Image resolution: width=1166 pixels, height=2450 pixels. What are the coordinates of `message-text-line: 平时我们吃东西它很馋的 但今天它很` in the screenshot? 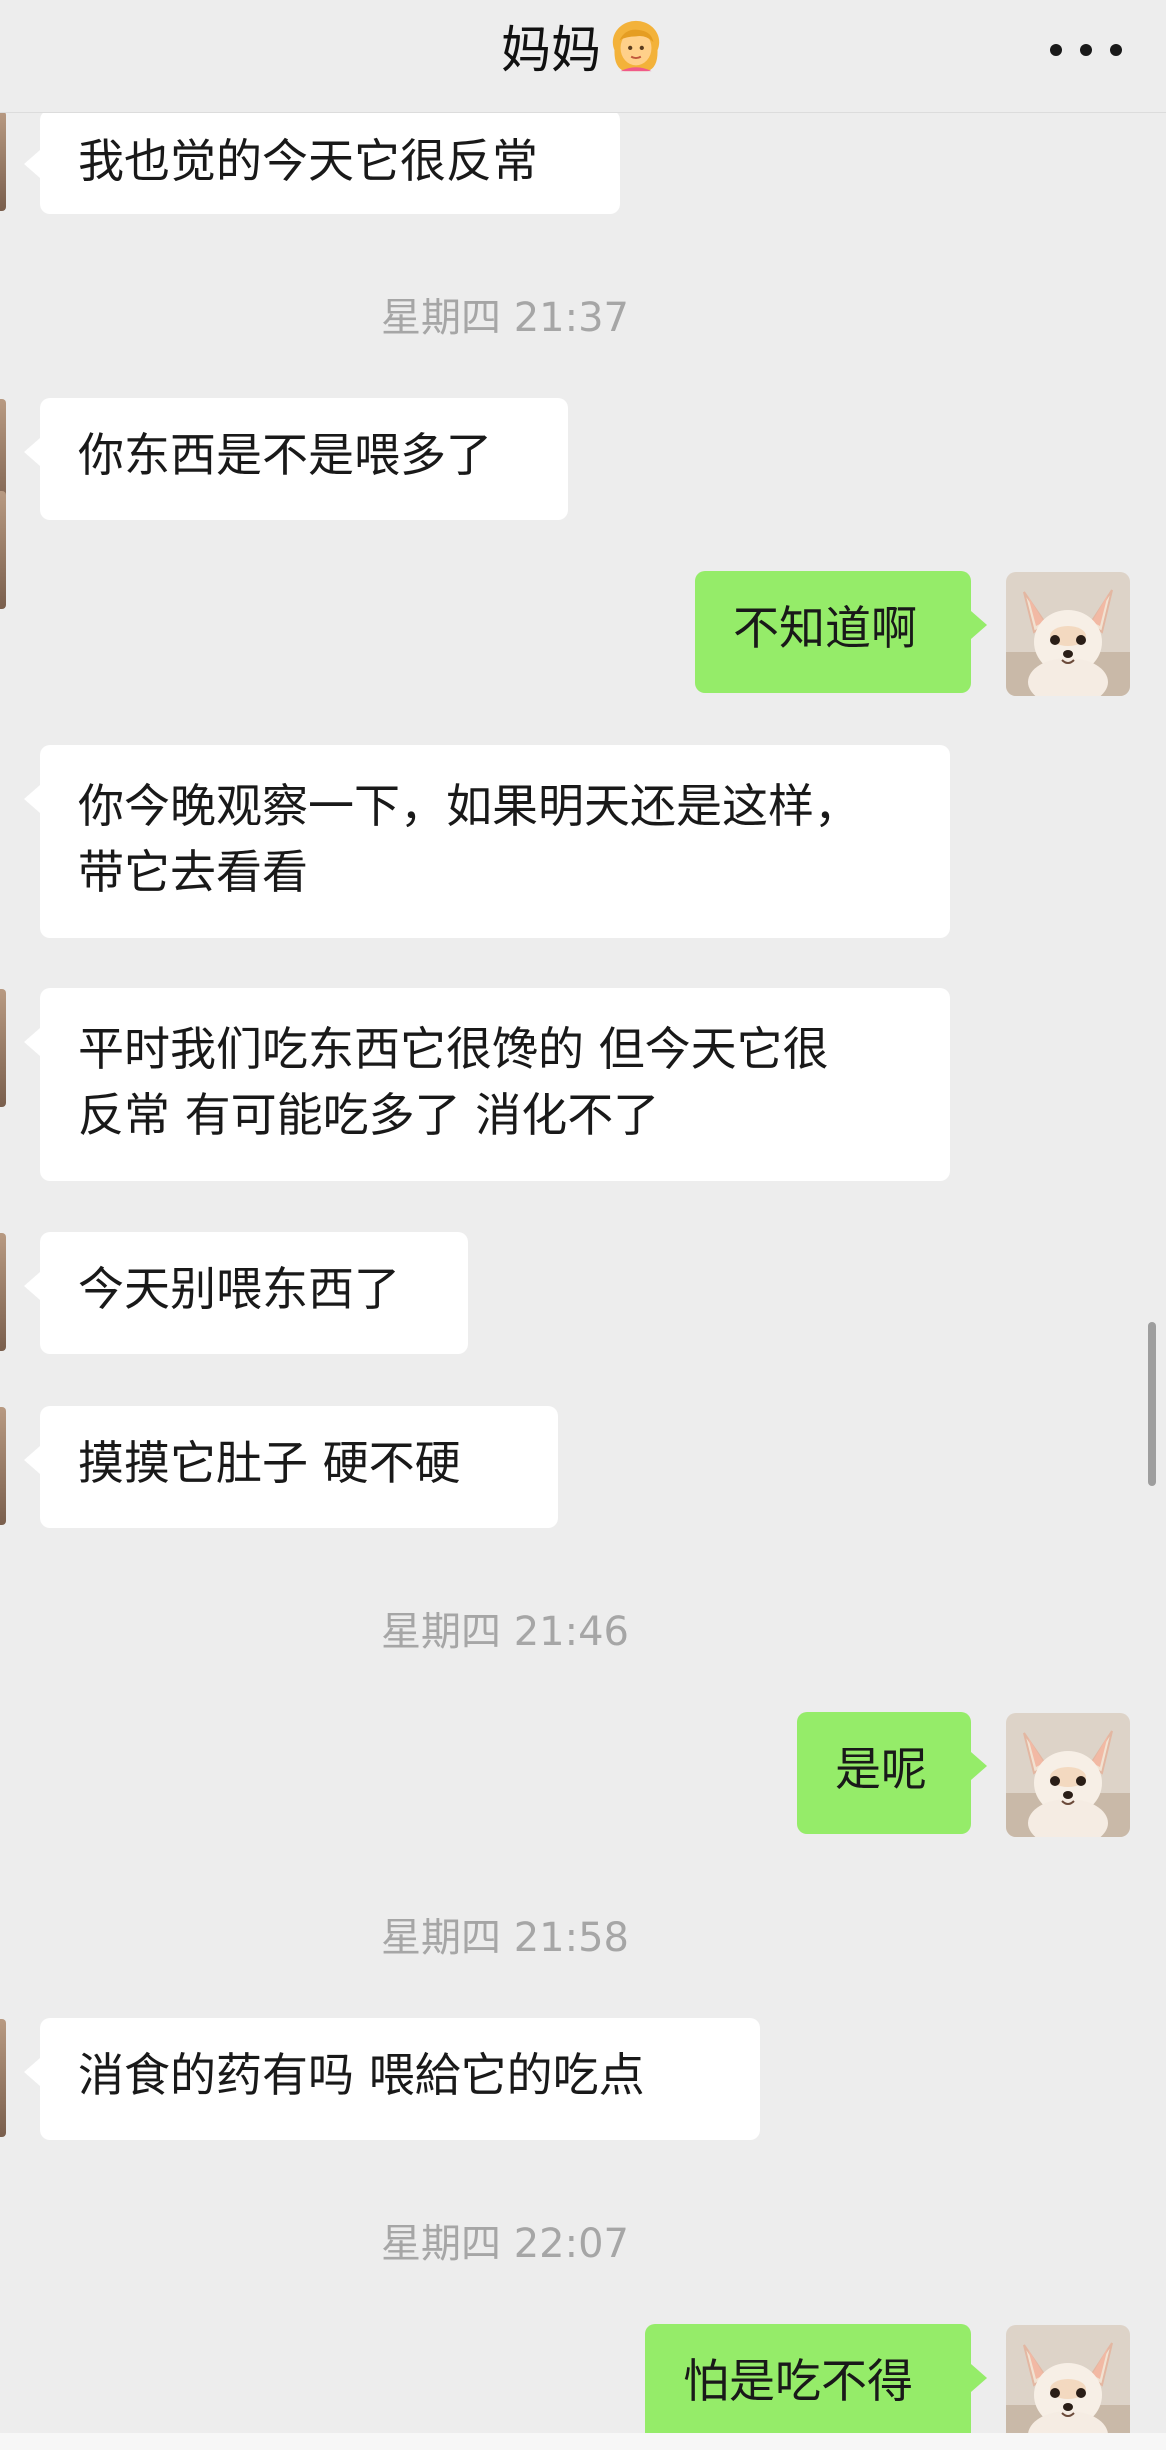 It's located at (453, 1049).